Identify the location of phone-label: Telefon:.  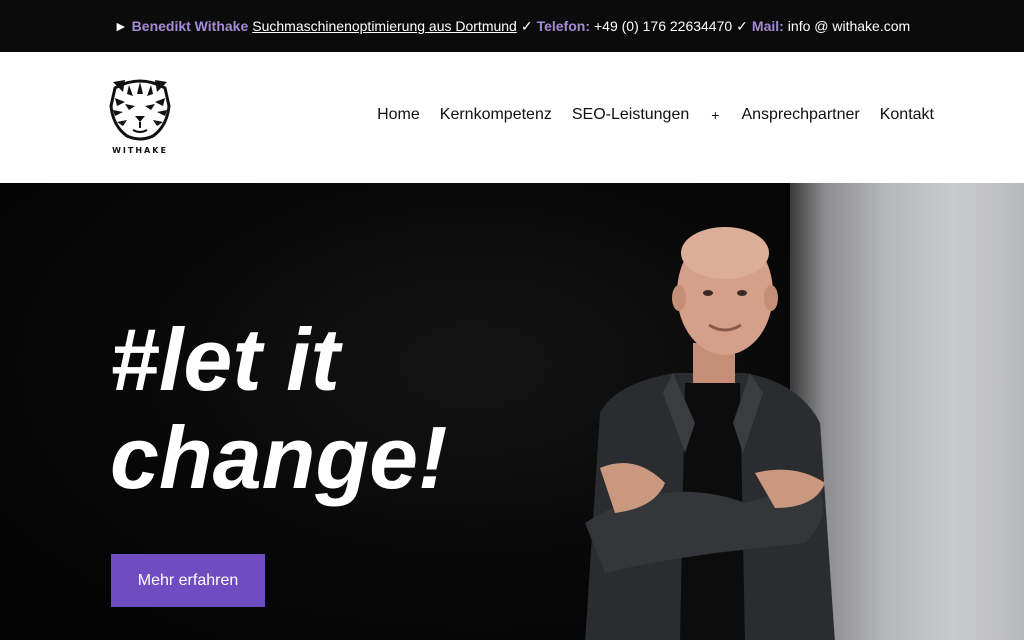
(563, 26).